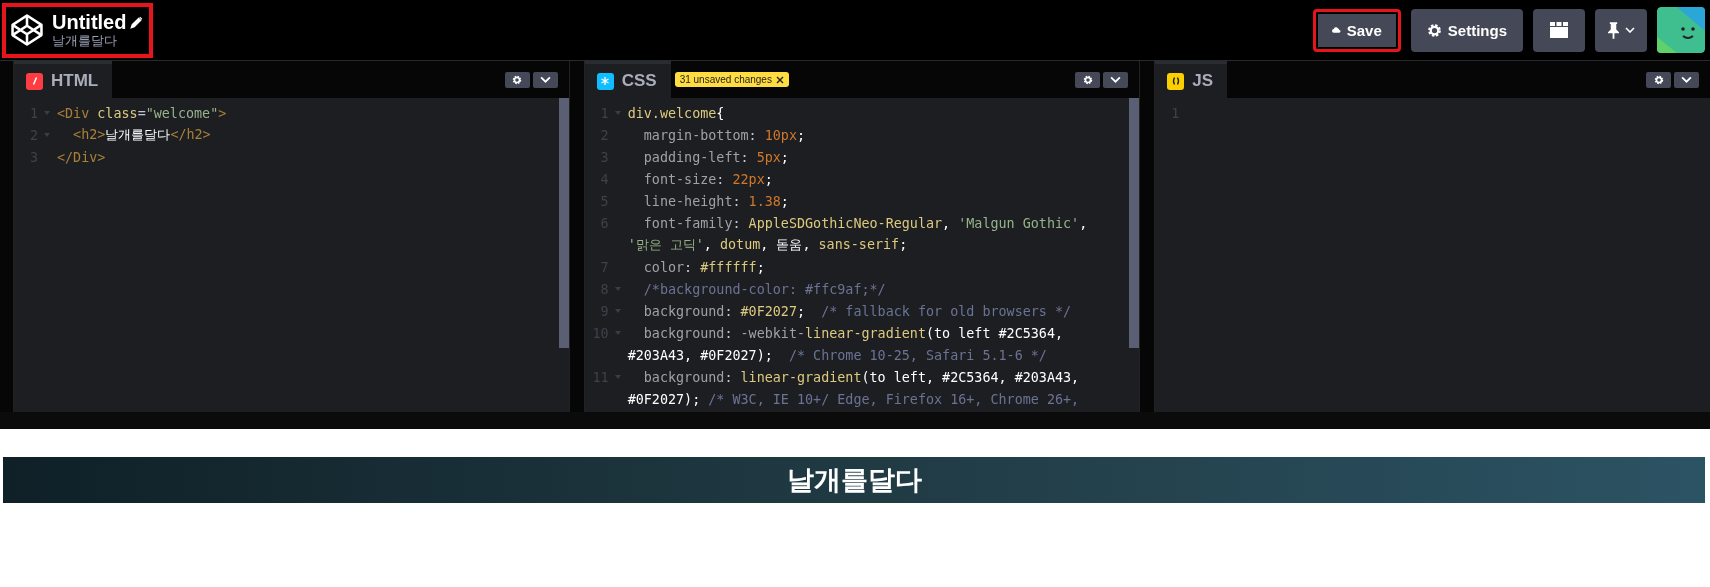  What do you see at coordinates (724, 135) in the screenshot?
I see `code-line: margin-bottom: 10px;` at bounding box center [724, 135].